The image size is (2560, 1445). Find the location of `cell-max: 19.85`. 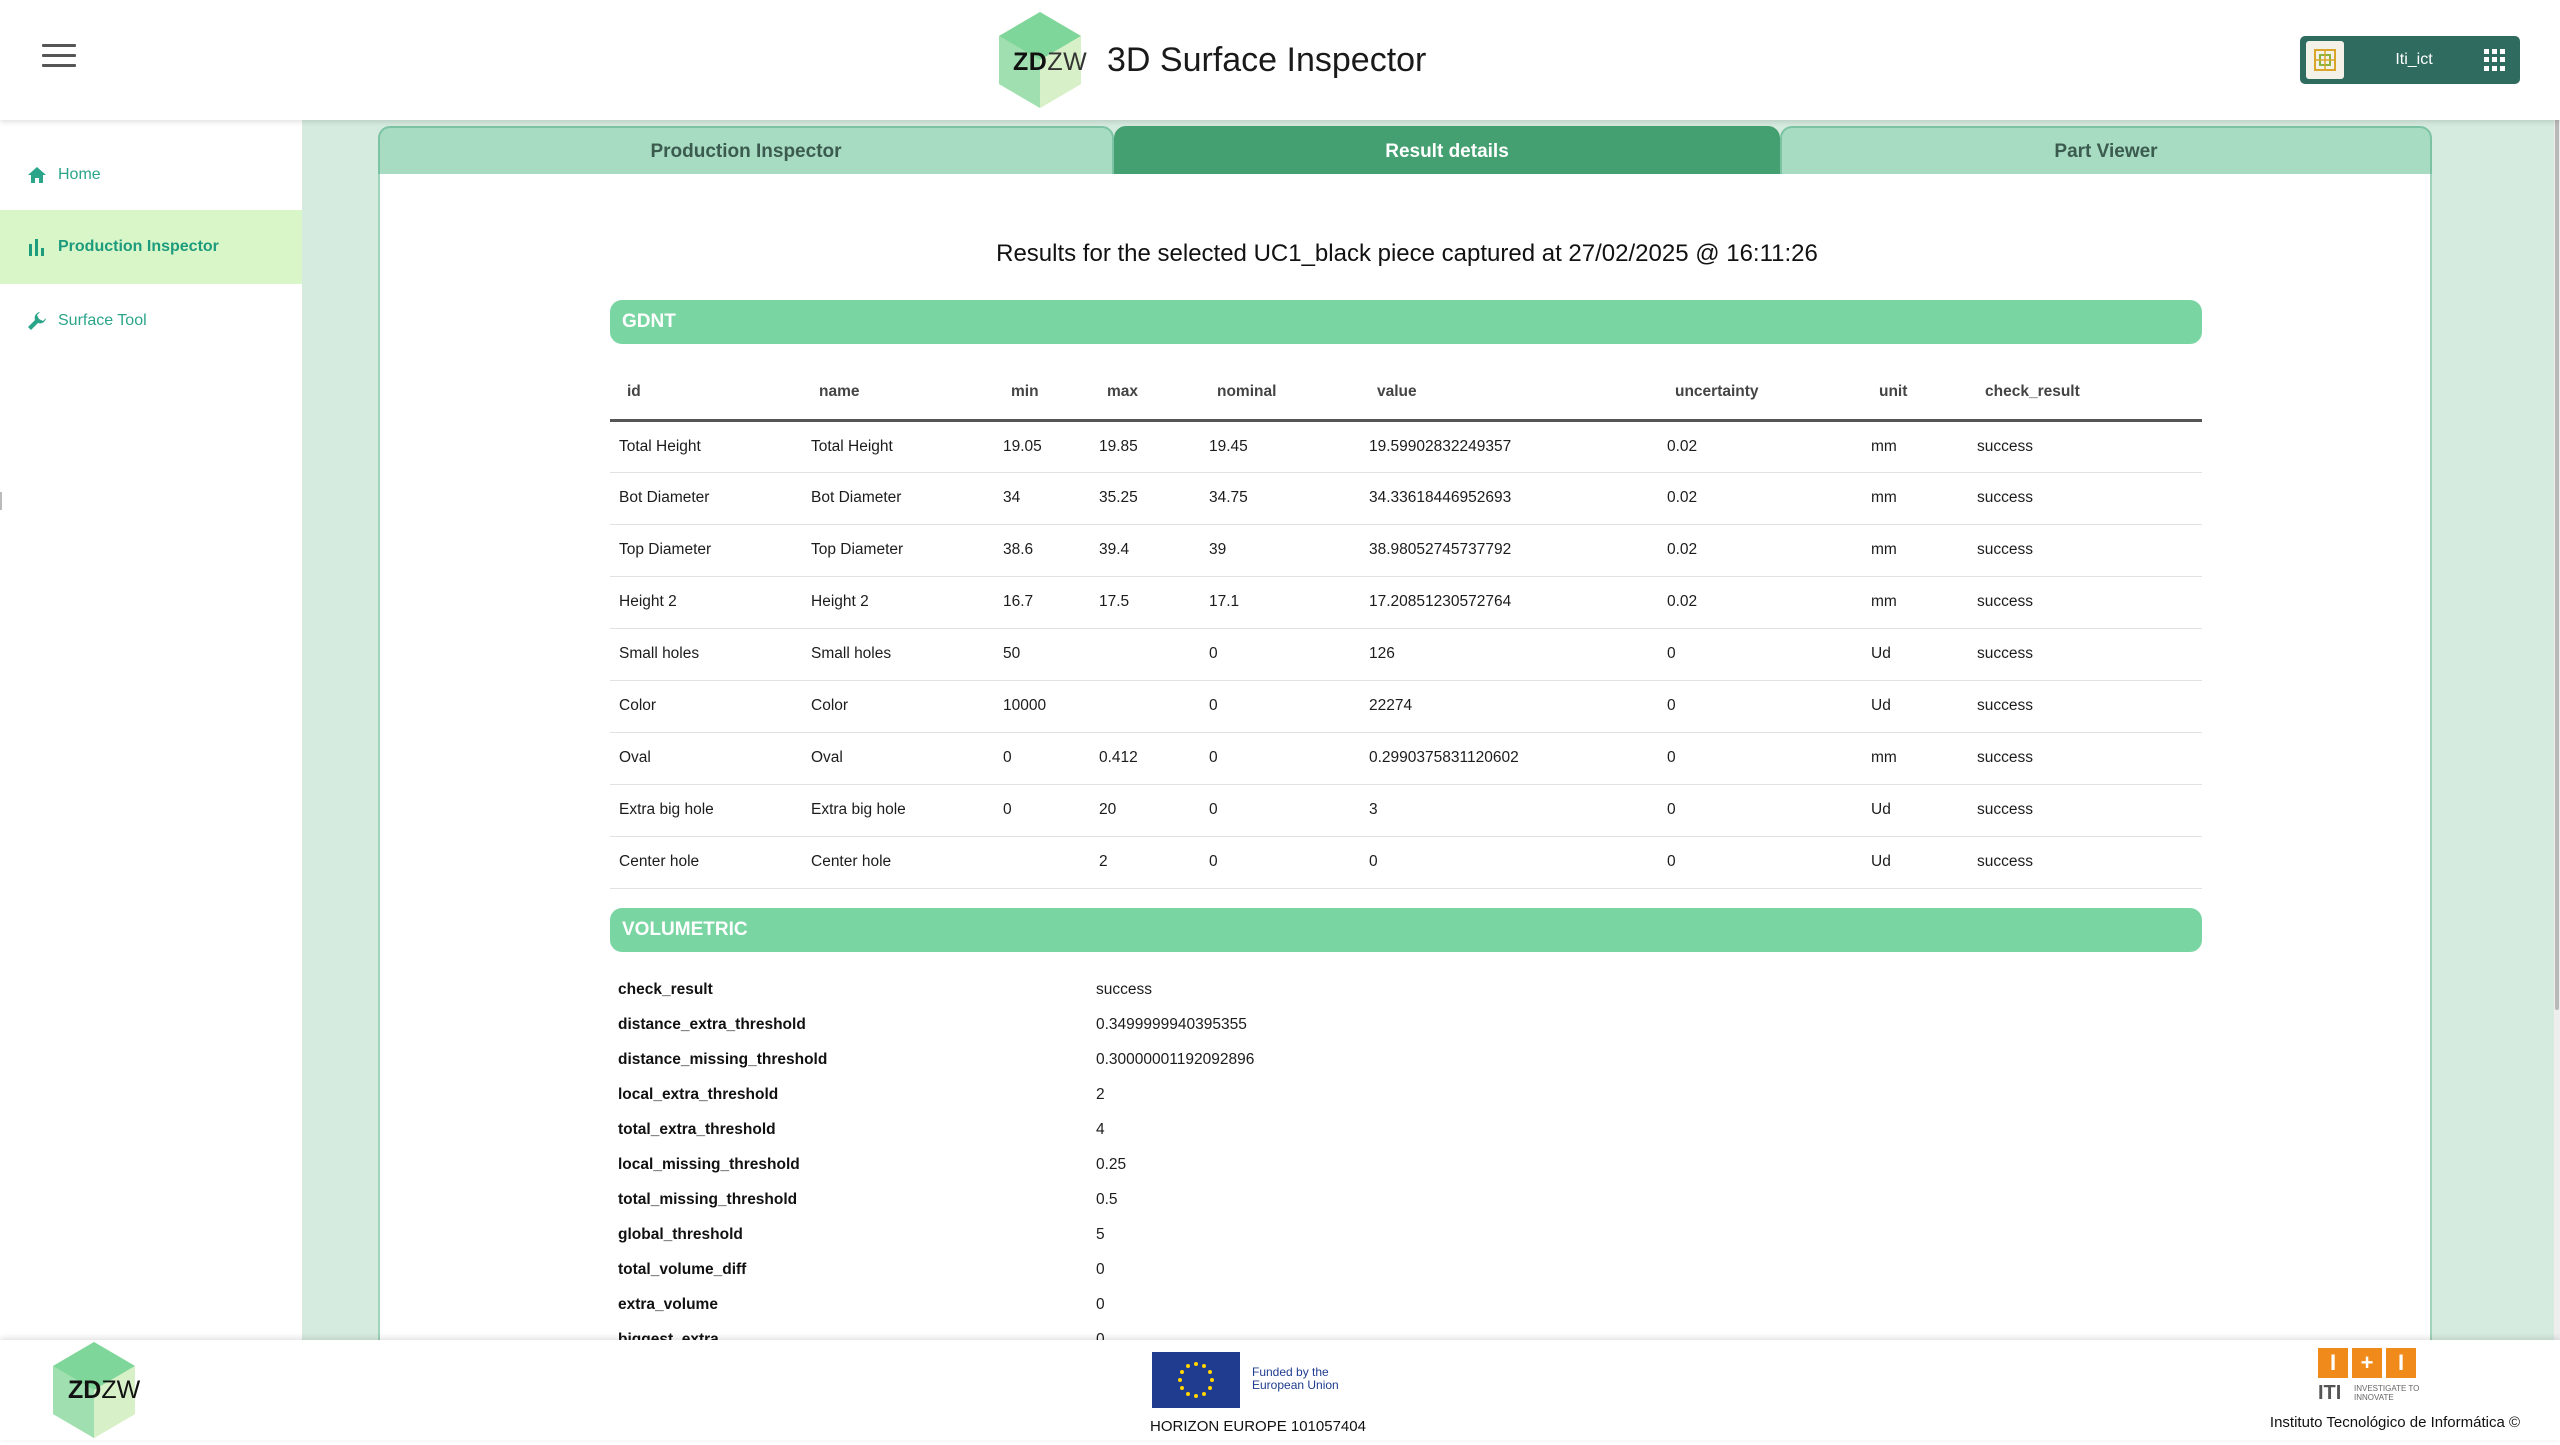

cell-max: 19.85 is located at coordinates (1145, 446).